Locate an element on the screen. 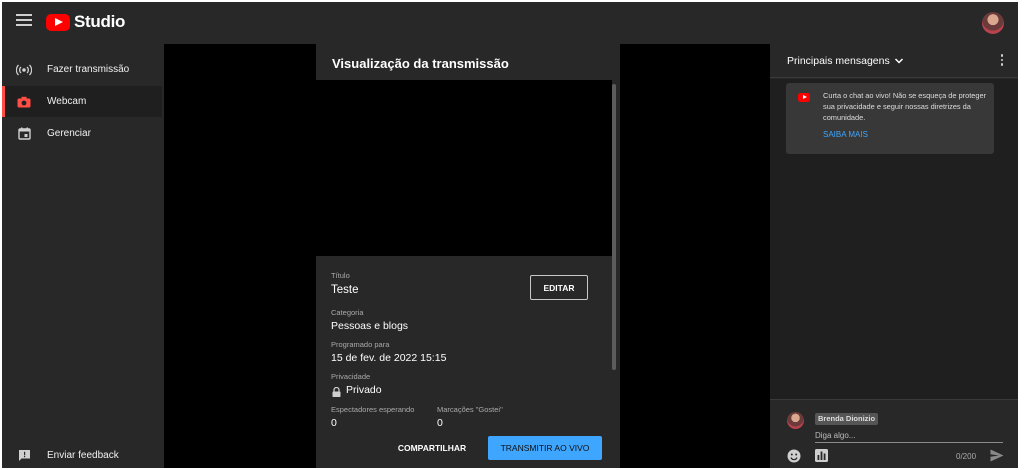  likes-label: Marcações "Gostei" is located at coordinates (470, 409).